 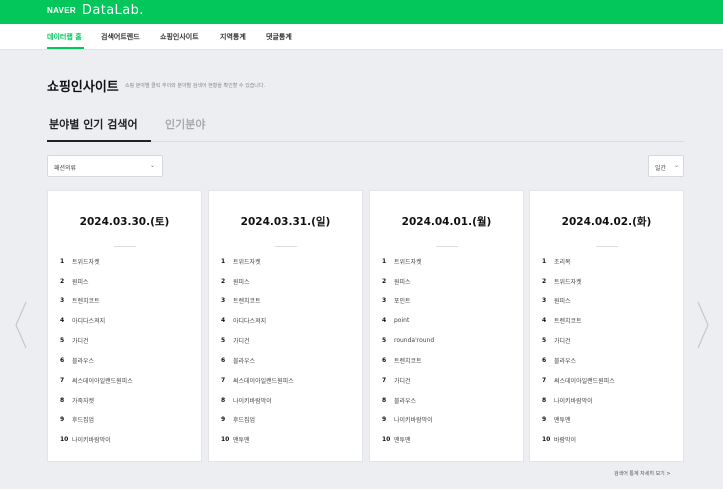 What do you see at coordinates (279, 37) in the screenshot?
I see `nav-item-comment-stats: 댓글통계` at bounding box center [279, 37].